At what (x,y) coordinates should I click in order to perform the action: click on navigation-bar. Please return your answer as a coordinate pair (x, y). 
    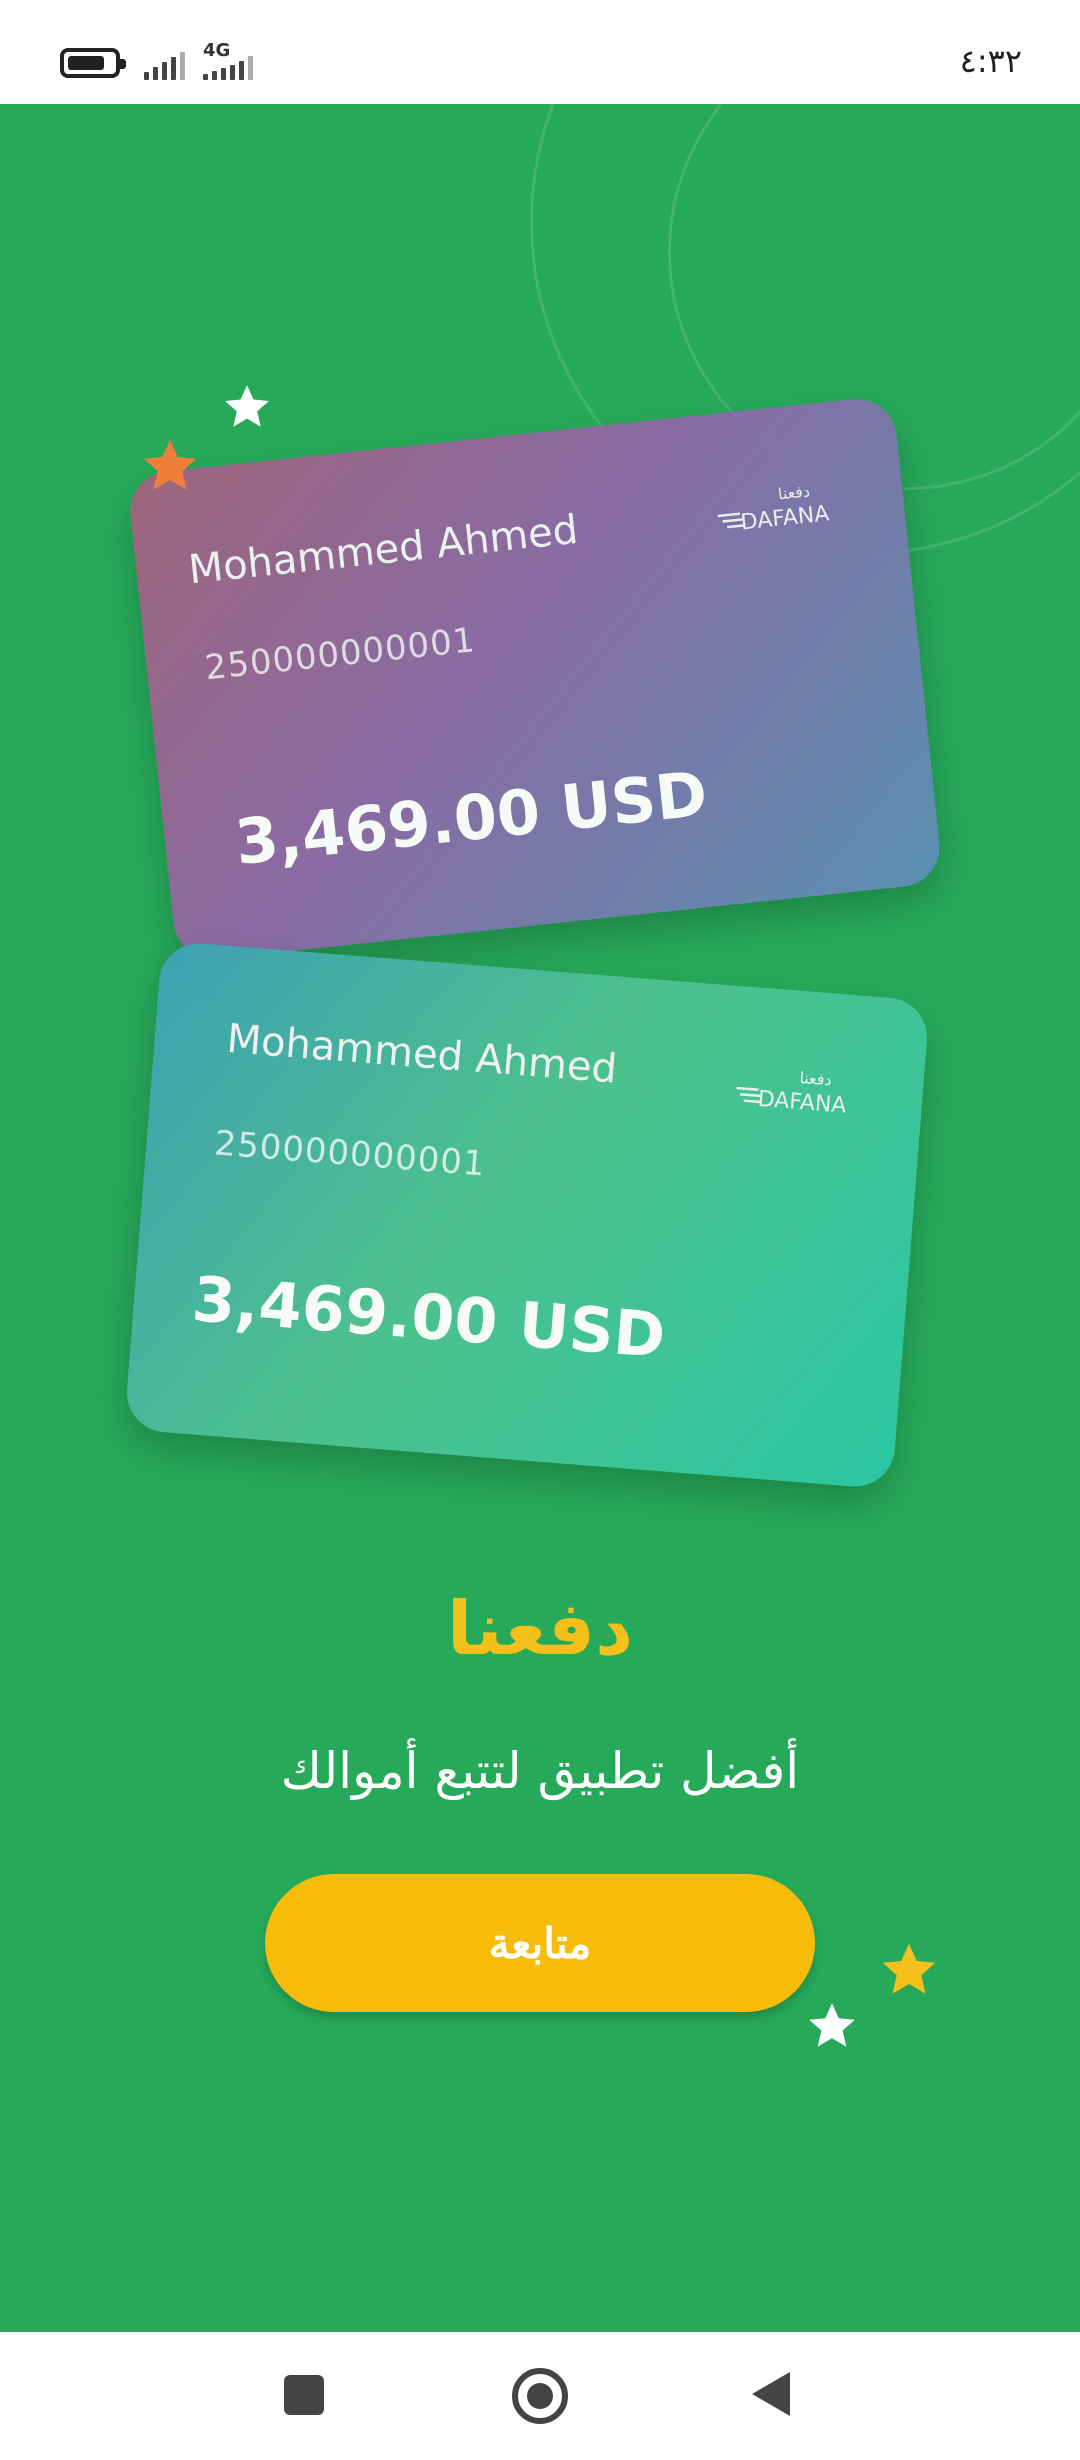
    Looking at the image, I should click on (540, 2396).